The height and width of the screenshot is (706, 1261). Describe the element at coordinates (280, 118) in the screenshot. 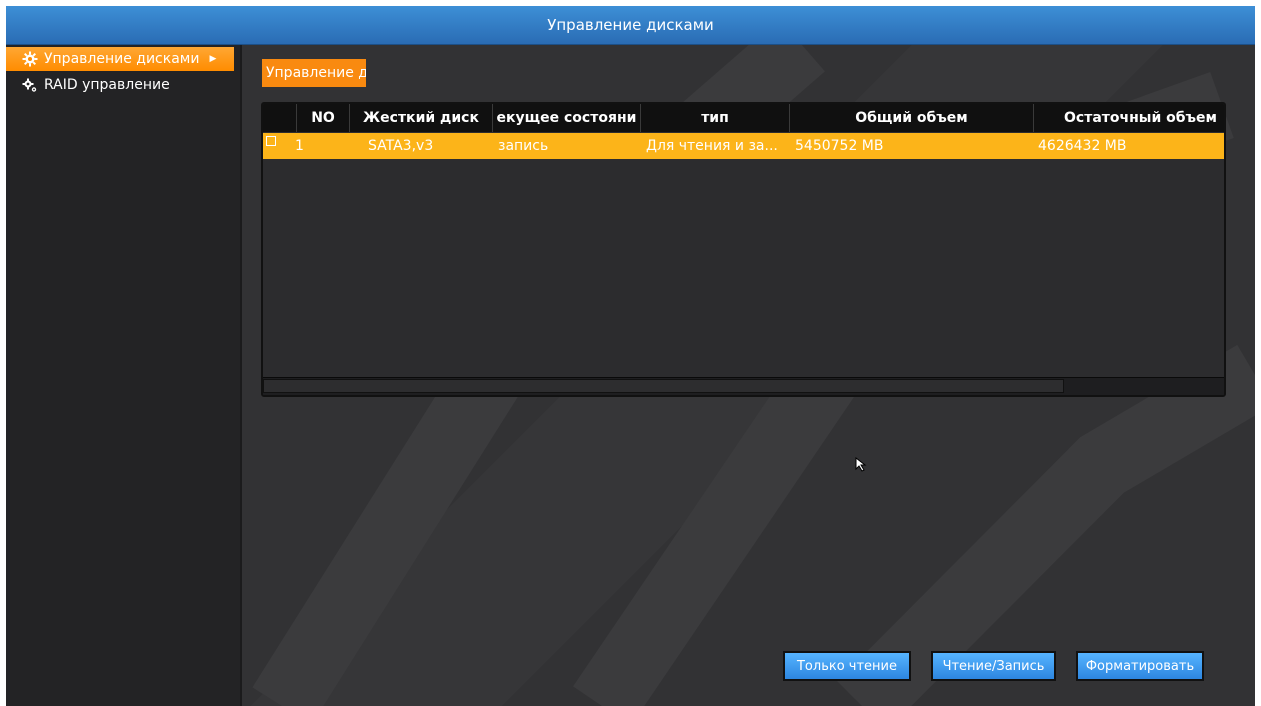

I see `column-spacer` at that location.